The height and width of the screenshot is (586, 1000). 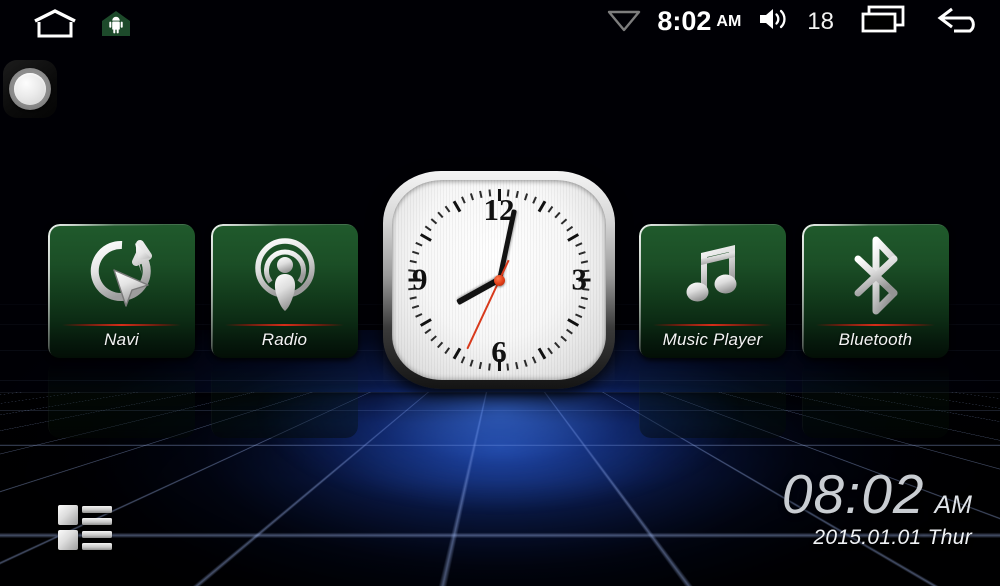 I want to click on tile-label-bluetooth: Bluetooth, so click(x=875, y=339).